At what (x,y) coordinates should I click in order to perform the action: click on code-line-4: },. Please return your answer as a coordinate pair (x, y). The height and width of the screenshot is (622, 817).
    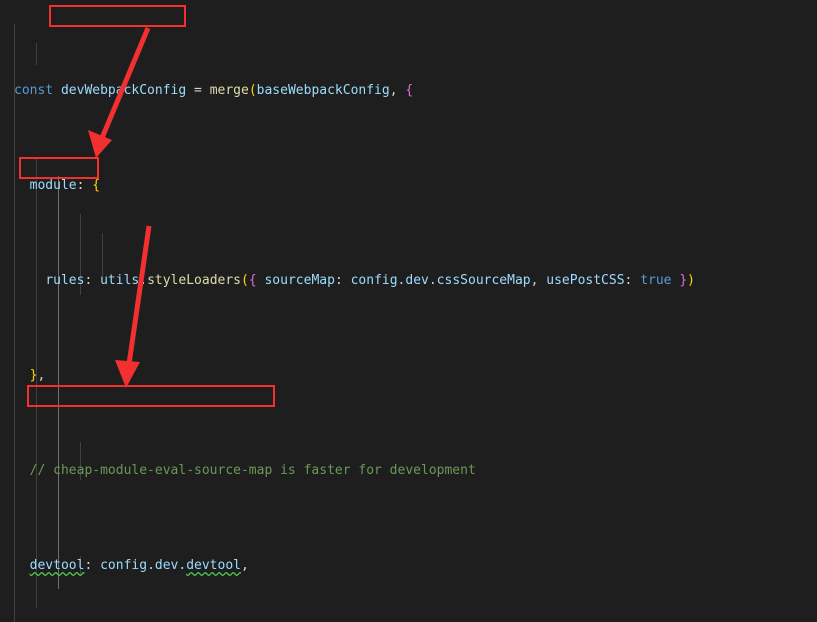
    Looking at the image, I should click on (408, 375).